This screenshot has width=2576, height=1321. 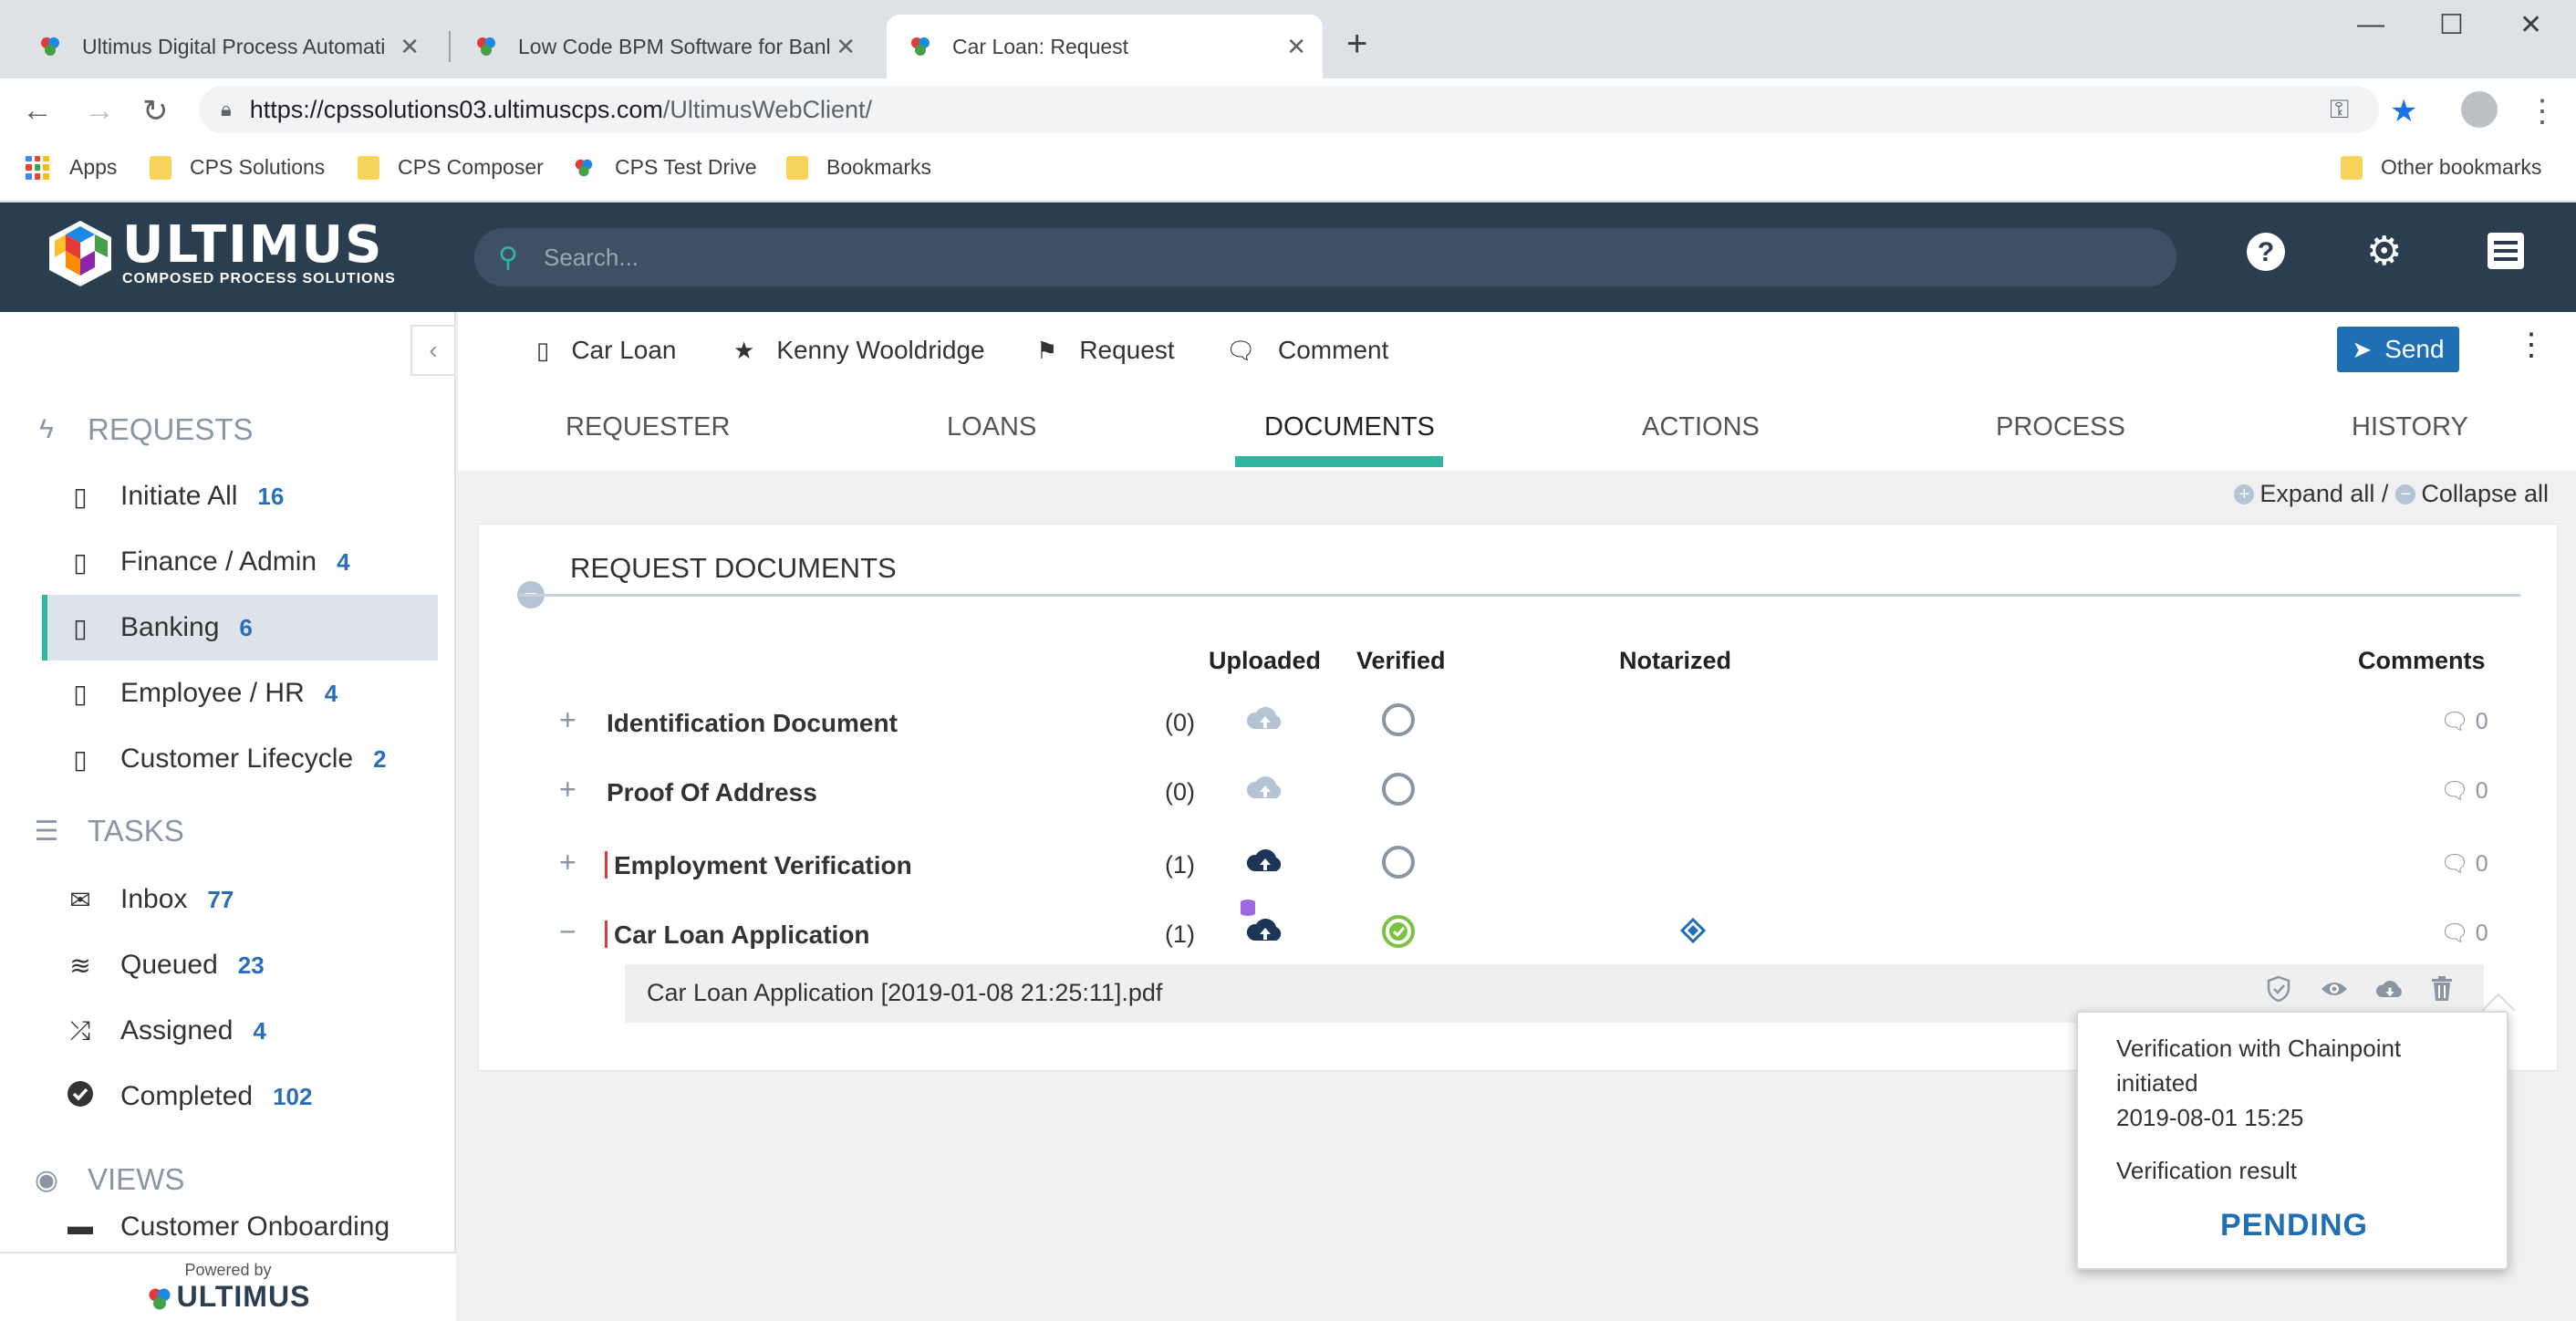 What do you see at coordinates (1105, 47) in the screenshot?
I see `browser-tab-3-active: Car Loan: Request ✕` at bounding box center [1105, 47].